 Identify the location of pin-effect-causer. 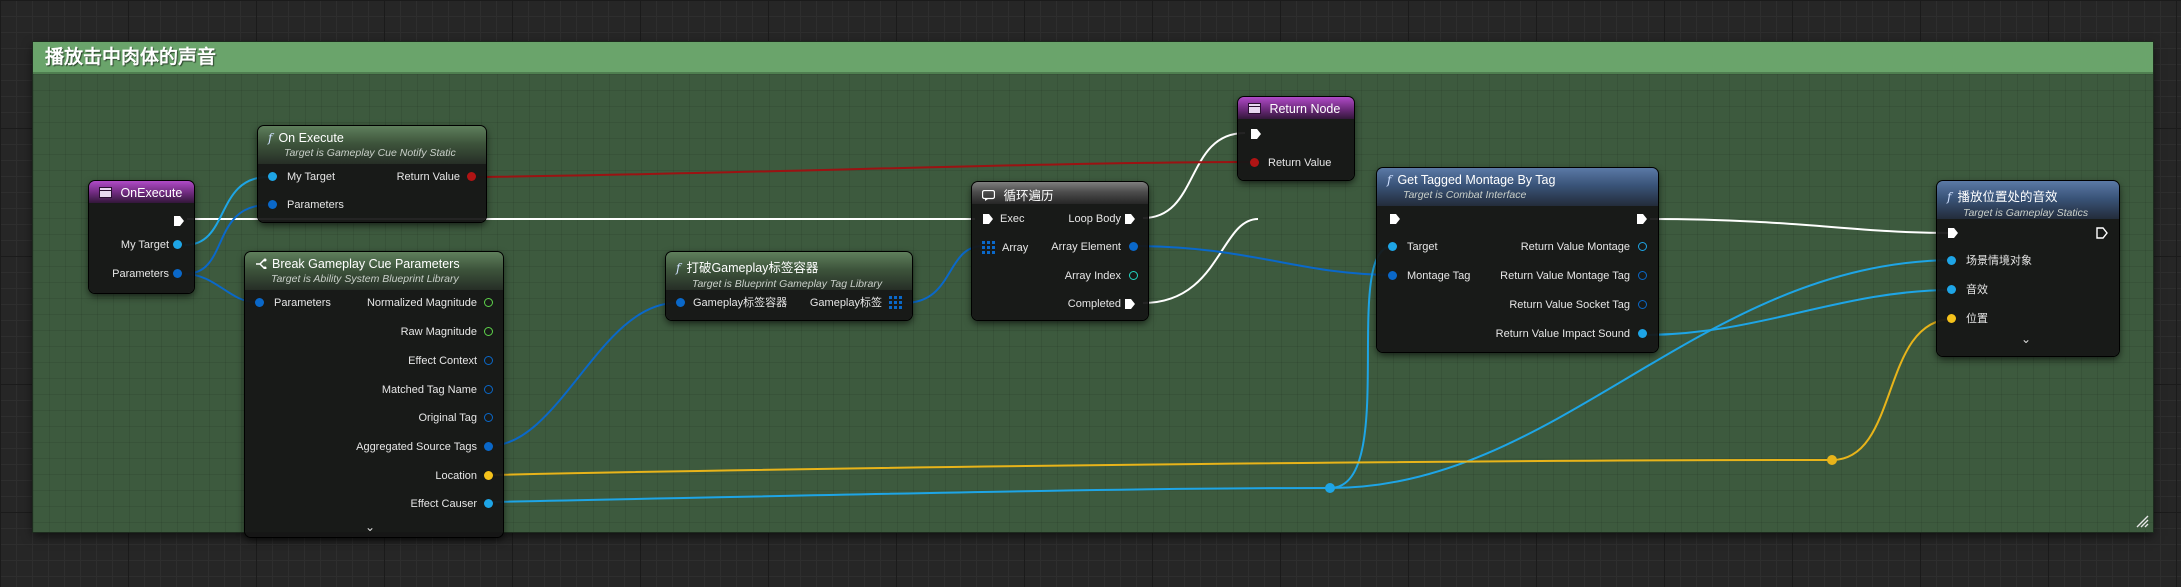
(488, 503).